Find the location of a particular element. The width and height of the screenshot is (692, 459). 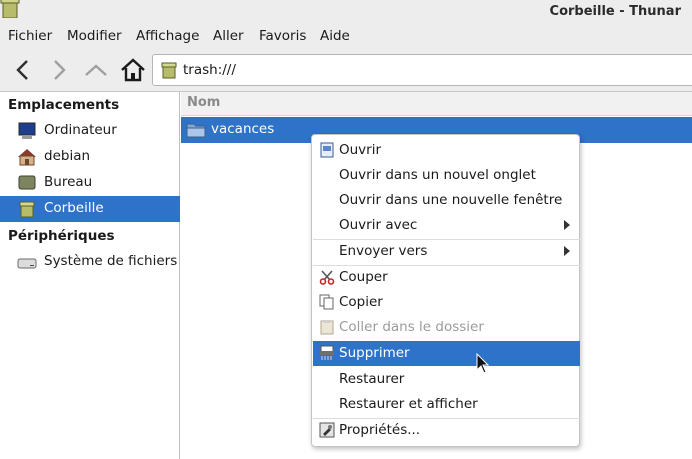

sidebar-item-label: Bureau is located at coordinates (68, 182).